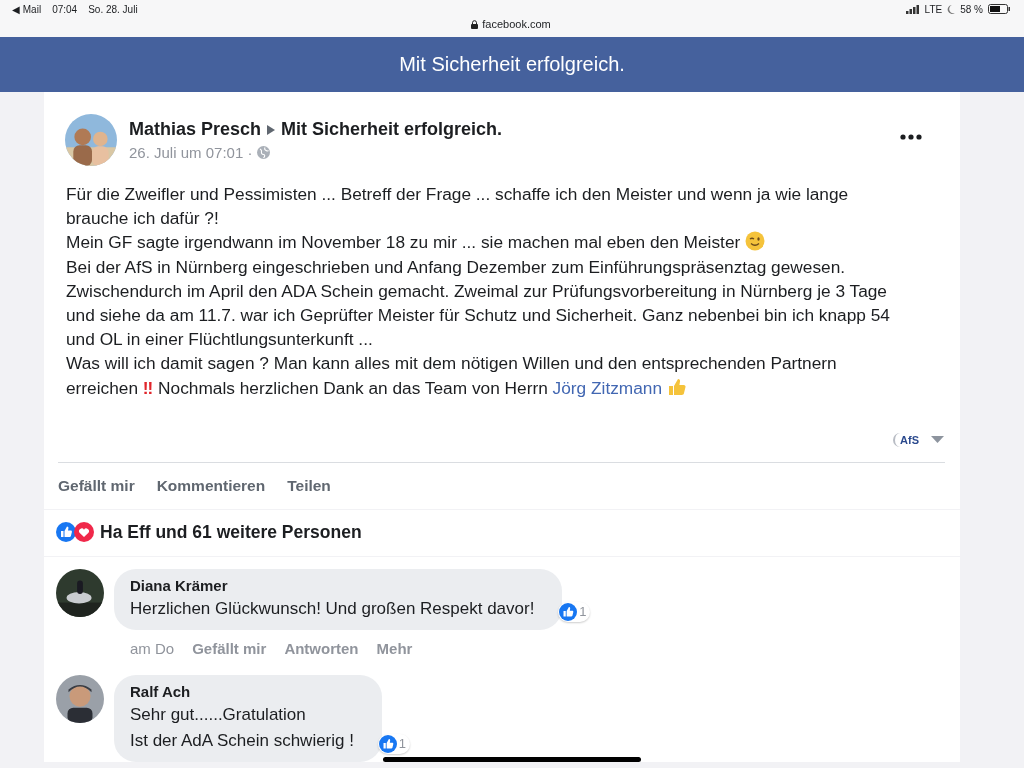 Image resolution: width=1024 pixels, height=768 pixels. What do you see at coordinates (191, 152) in the screenshot?
I see `post-timestamp: 26. Juli um 07:01 ·` at bounding box center [191, 152].